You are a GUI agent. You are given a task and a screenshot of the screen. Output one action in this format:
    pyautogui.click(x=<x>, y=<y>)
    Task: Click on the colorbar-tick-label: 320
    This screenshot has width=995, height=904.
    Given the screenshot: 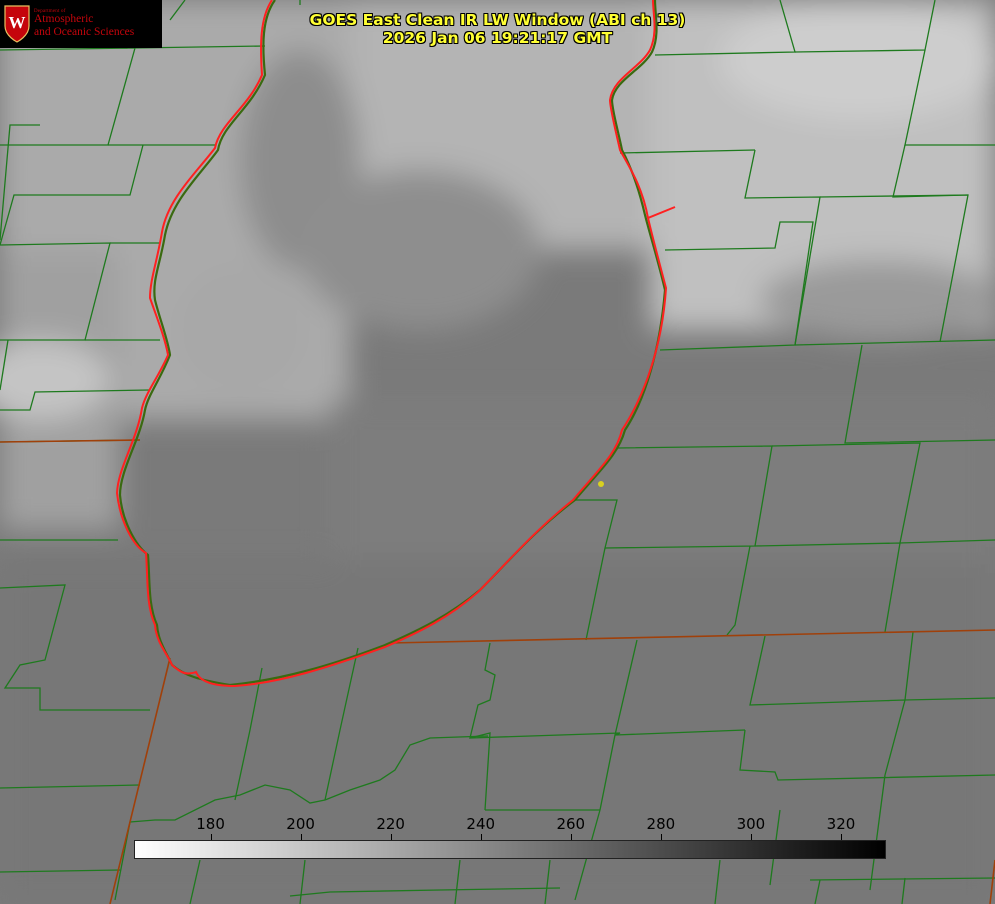 What is the action you would take?
    pyautogui.click(x=841, y=824)
    